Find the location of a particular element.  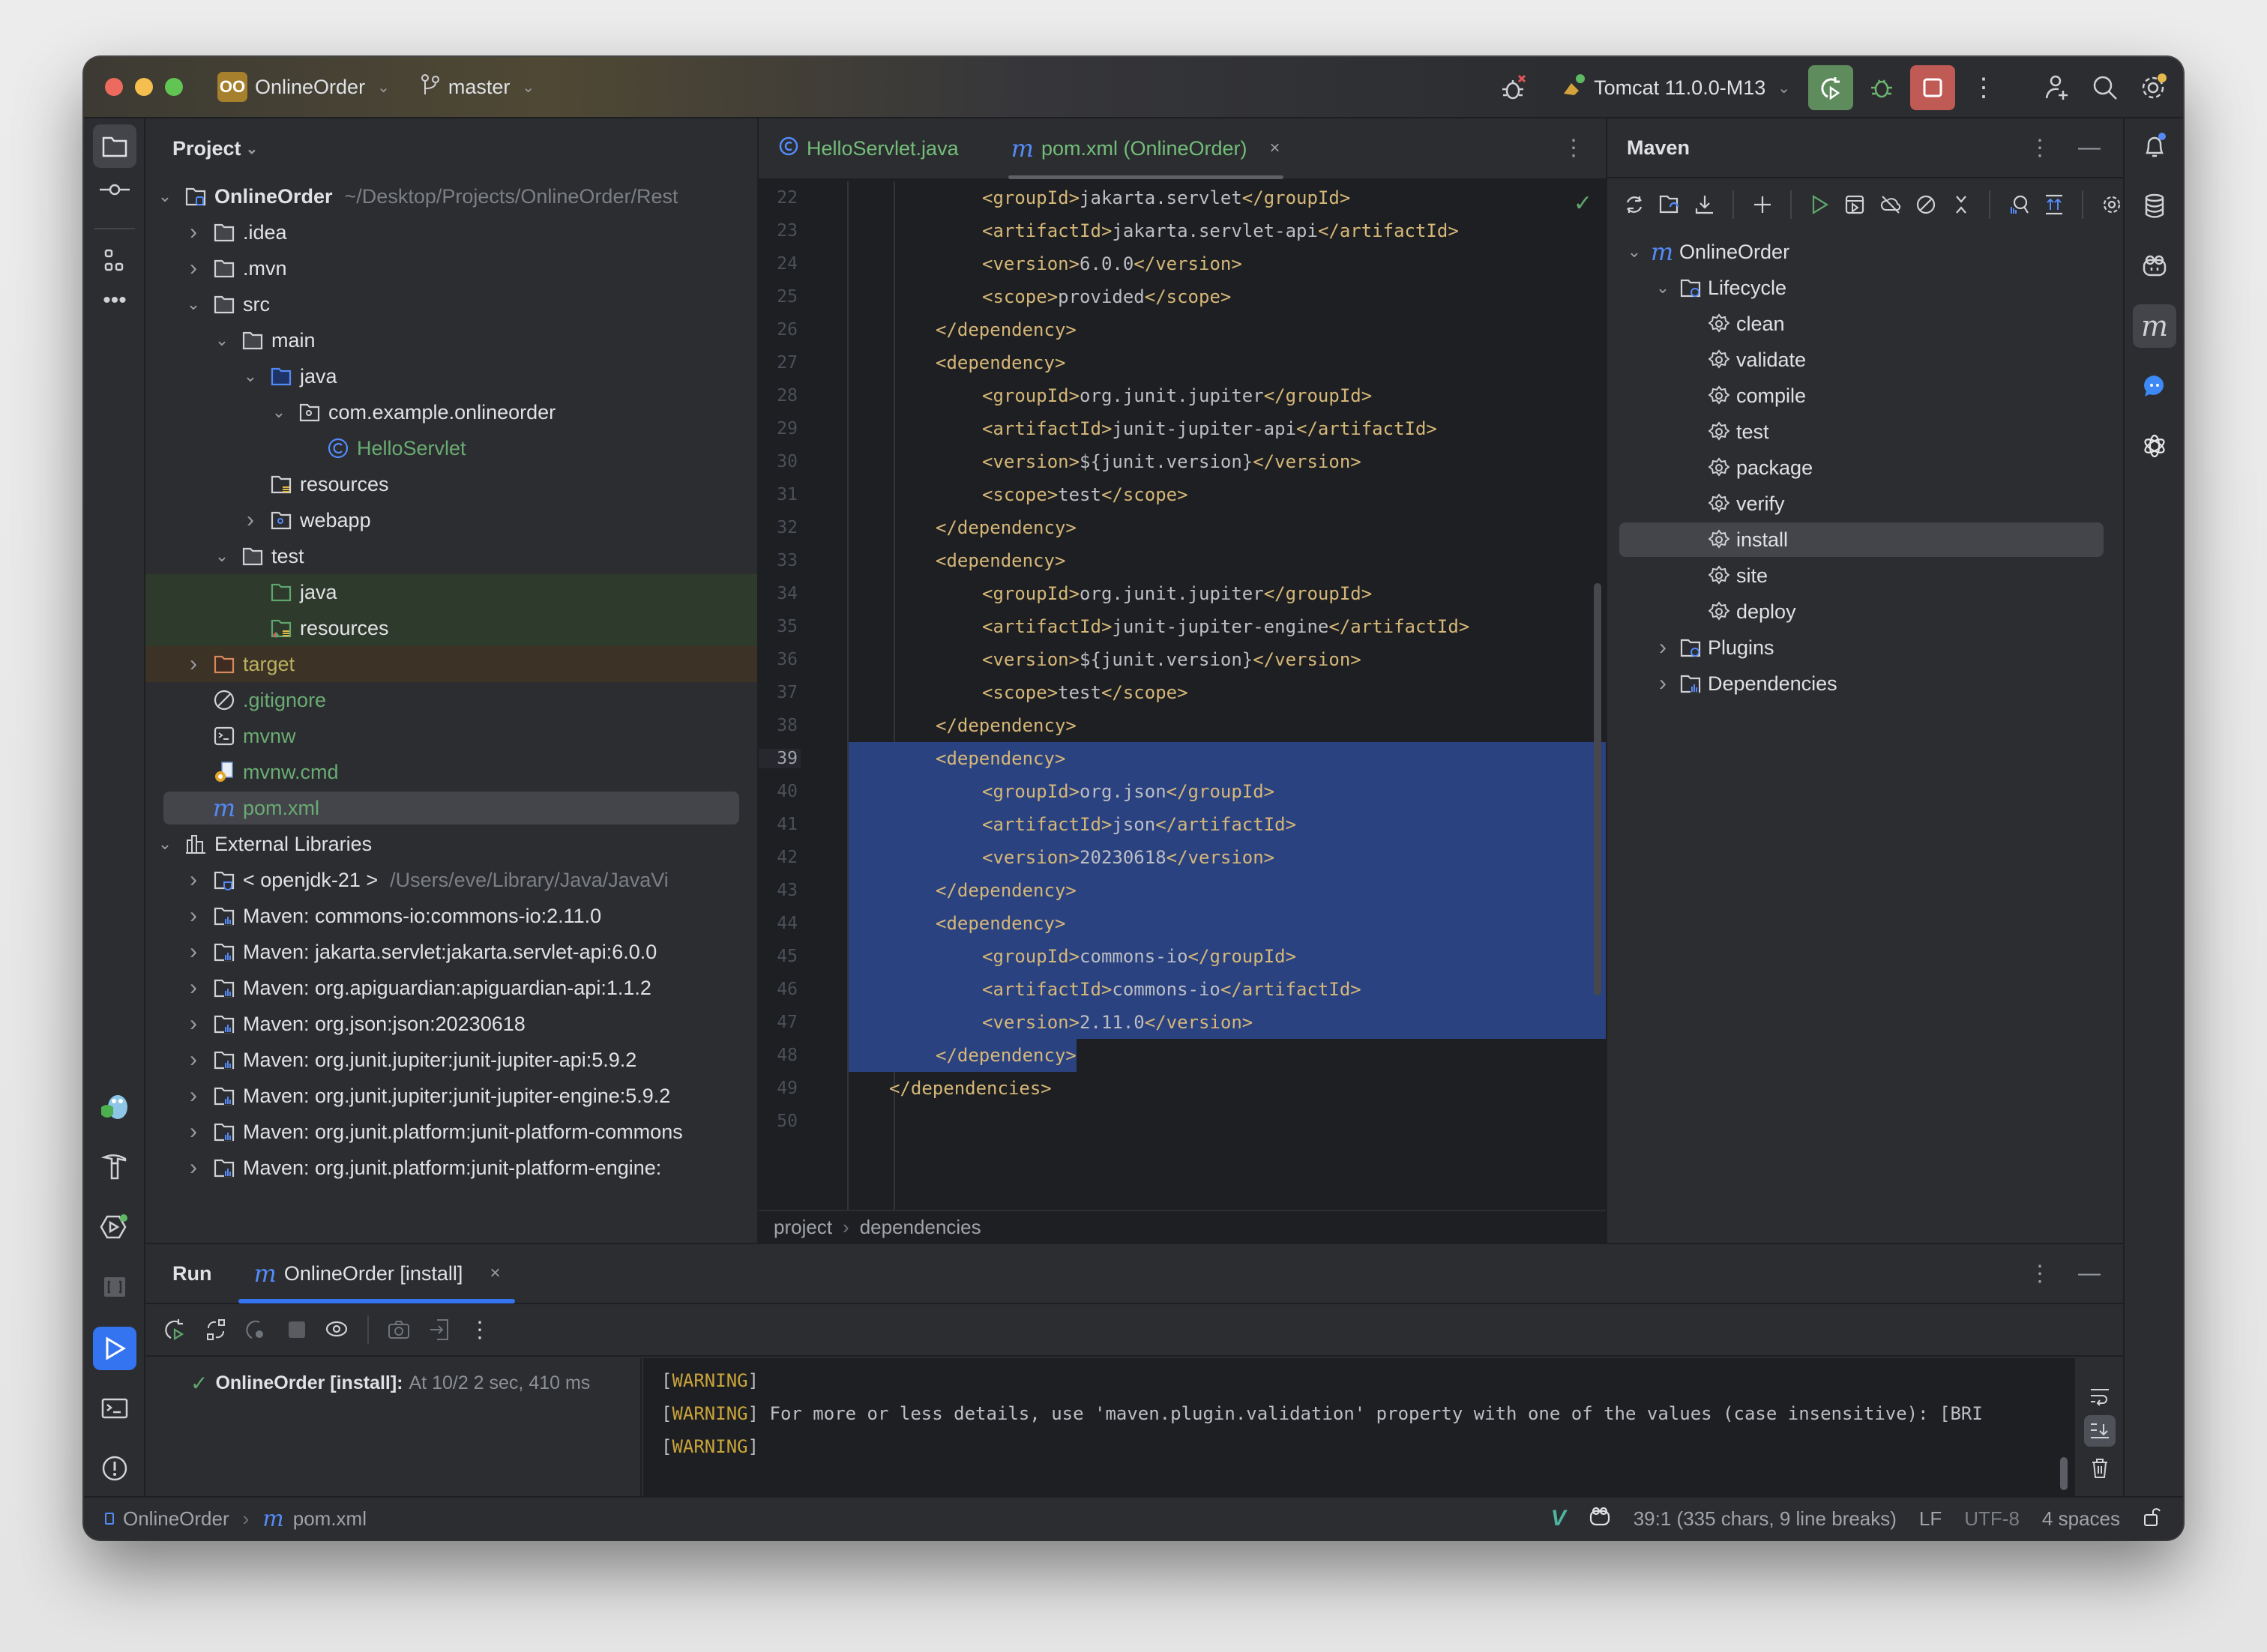

code-line: 40 <groupId>org.json</groupId> is located at coordinates (1182, 791).